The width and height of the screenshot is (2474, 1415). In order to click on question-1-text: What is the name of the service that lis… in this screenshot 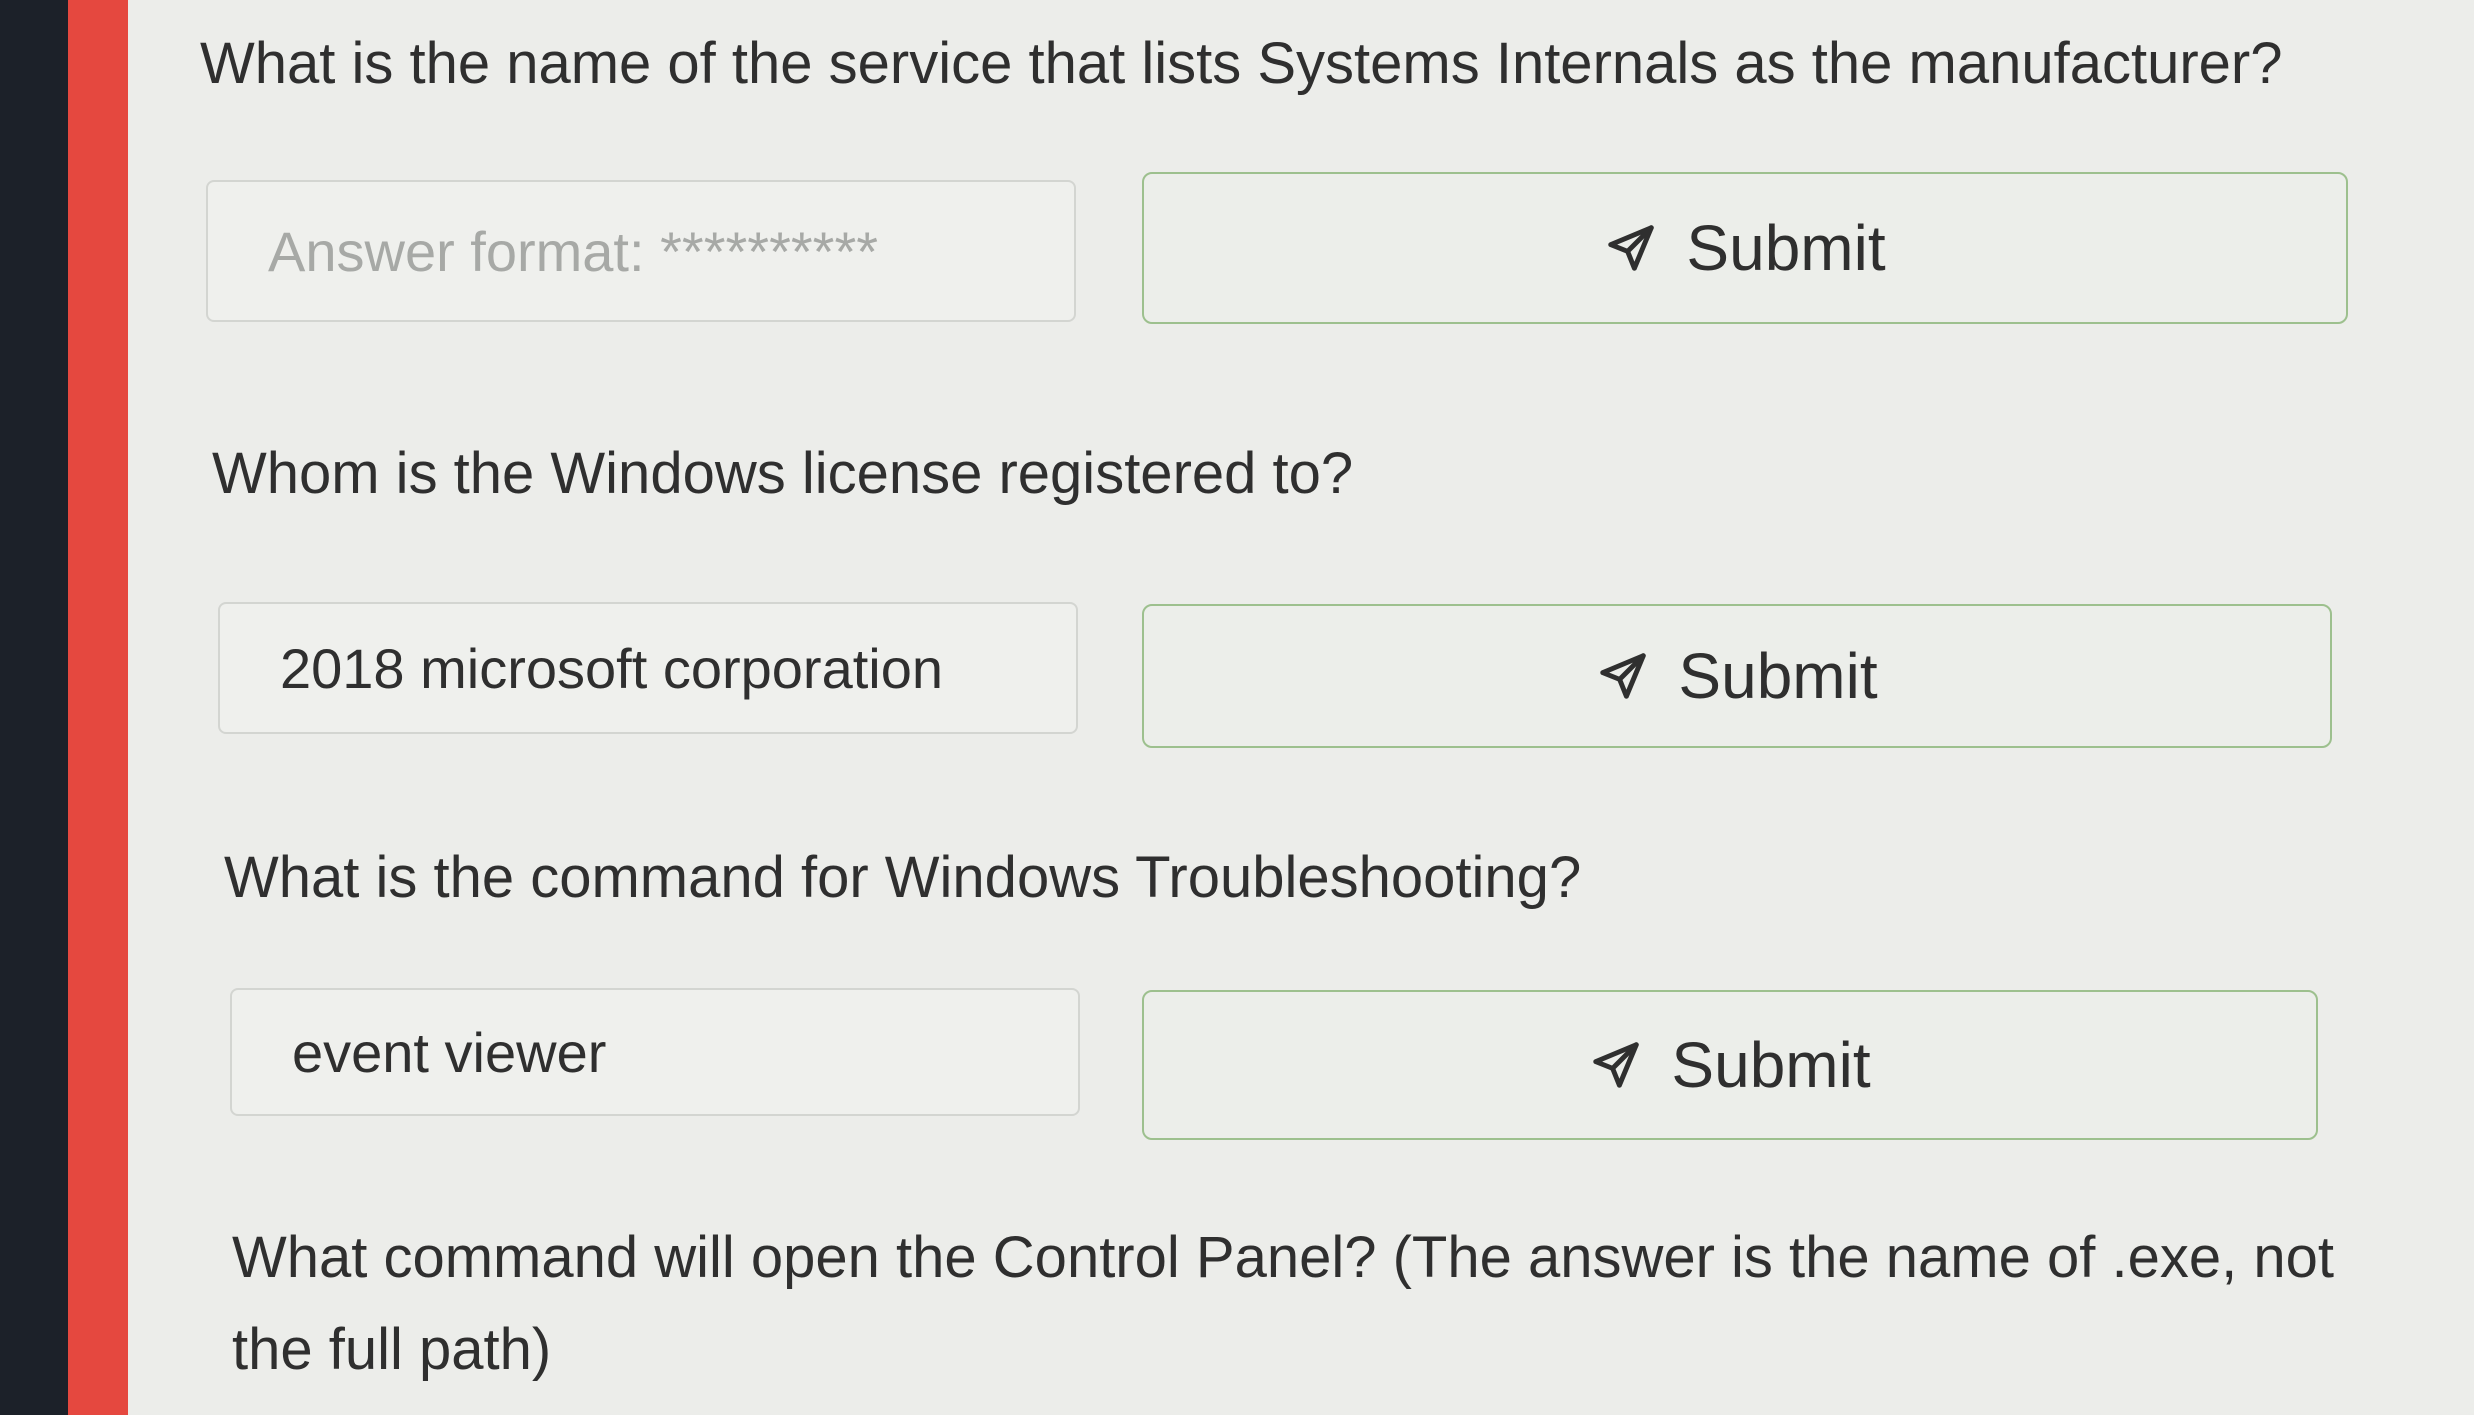, I will do `click(1241, 63)`.